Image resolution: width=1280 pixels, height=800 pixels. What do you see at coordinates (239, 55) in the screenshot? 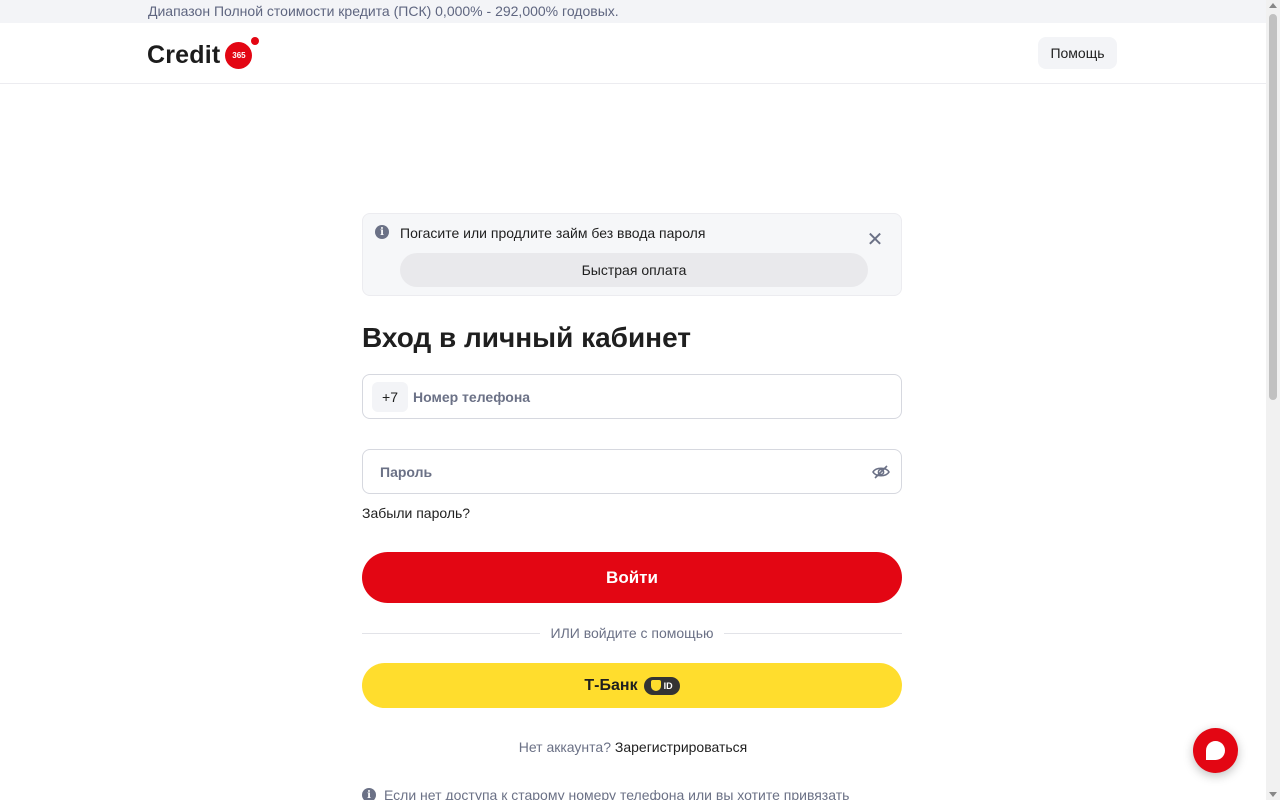
I see `logo-badge-number: 365` at bounding box center [239, 55].